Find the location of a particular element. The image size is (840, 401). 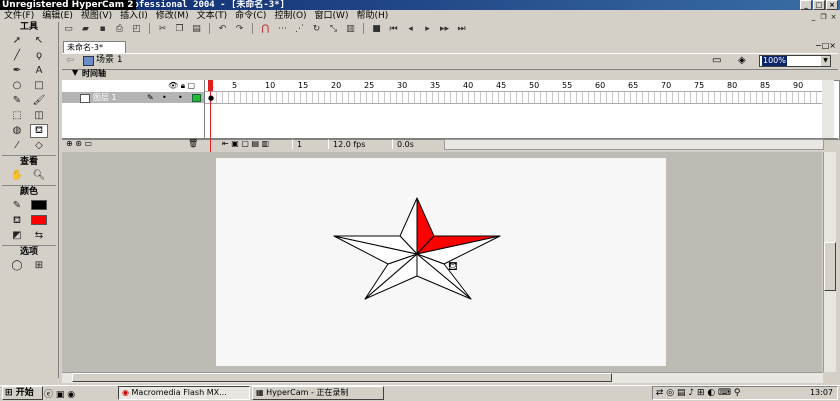

menu-view: 视图(V) is located at coordinates (96, 16).